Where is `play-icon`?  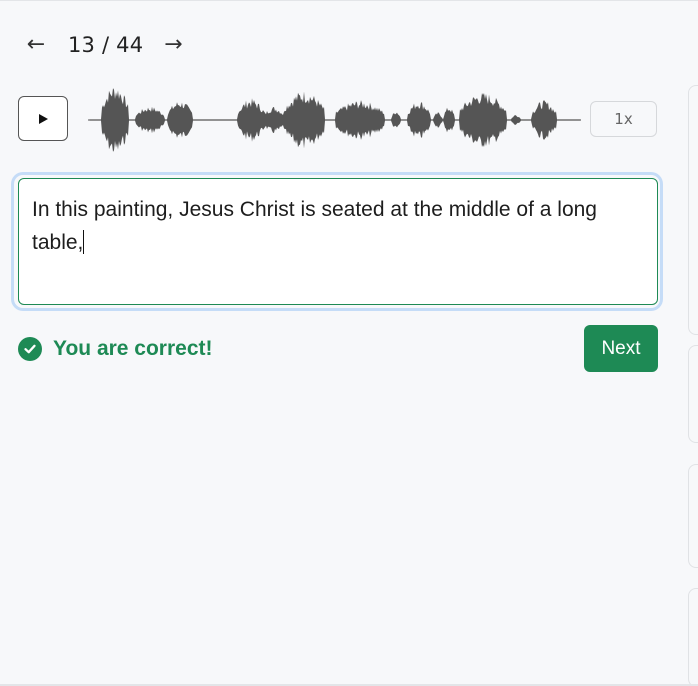
play-icon is located at coordinates (43, 118).